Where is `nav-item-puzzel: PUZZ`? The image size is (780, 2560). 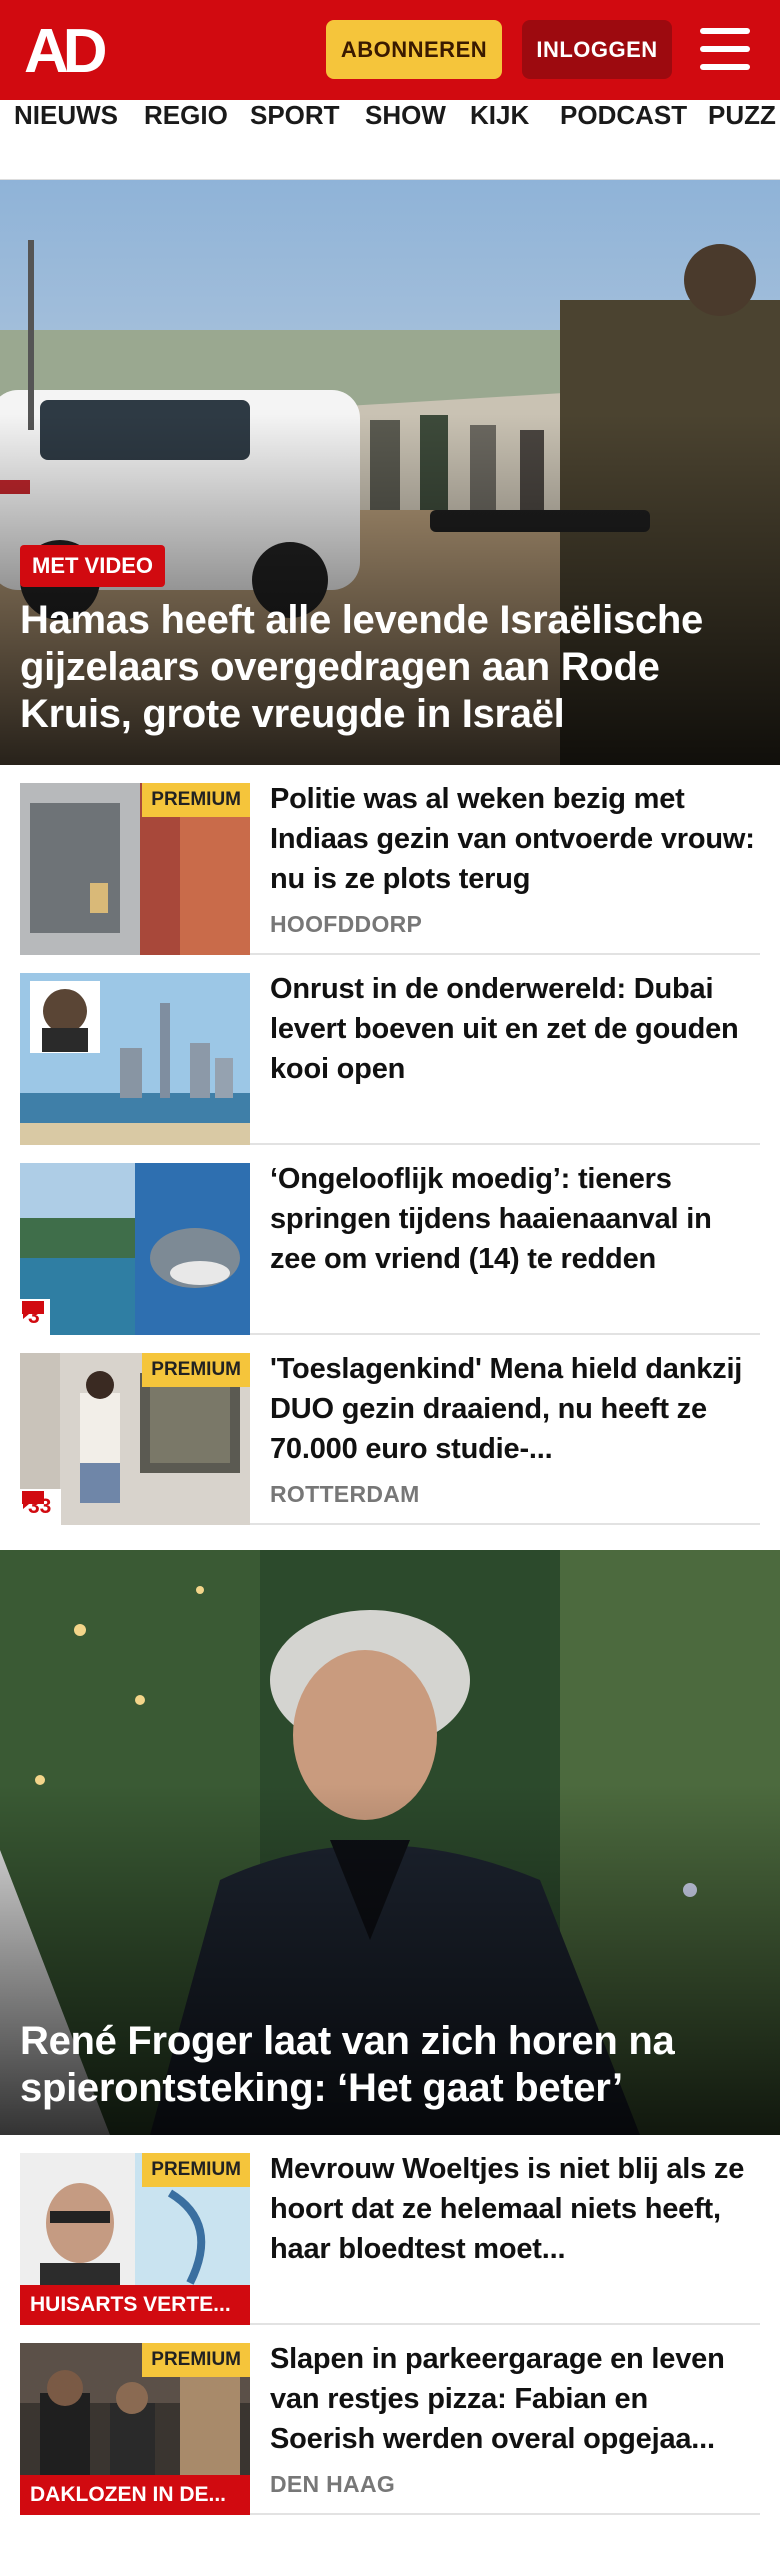 nav-item-puzzel: PUZZ is located at coordinates (742, 139).